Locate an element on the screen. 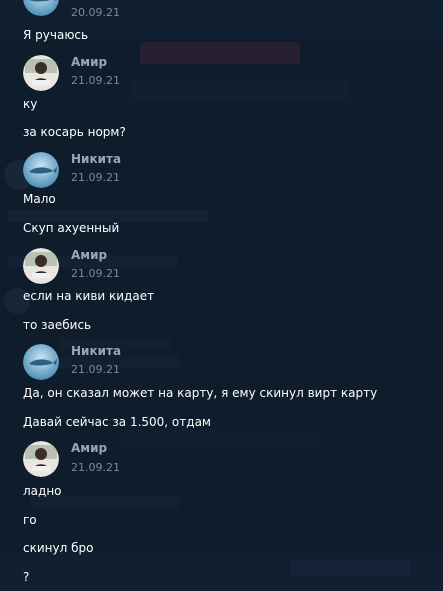  message-text: Скуп ахуенный is located at coordinates (71, 228).